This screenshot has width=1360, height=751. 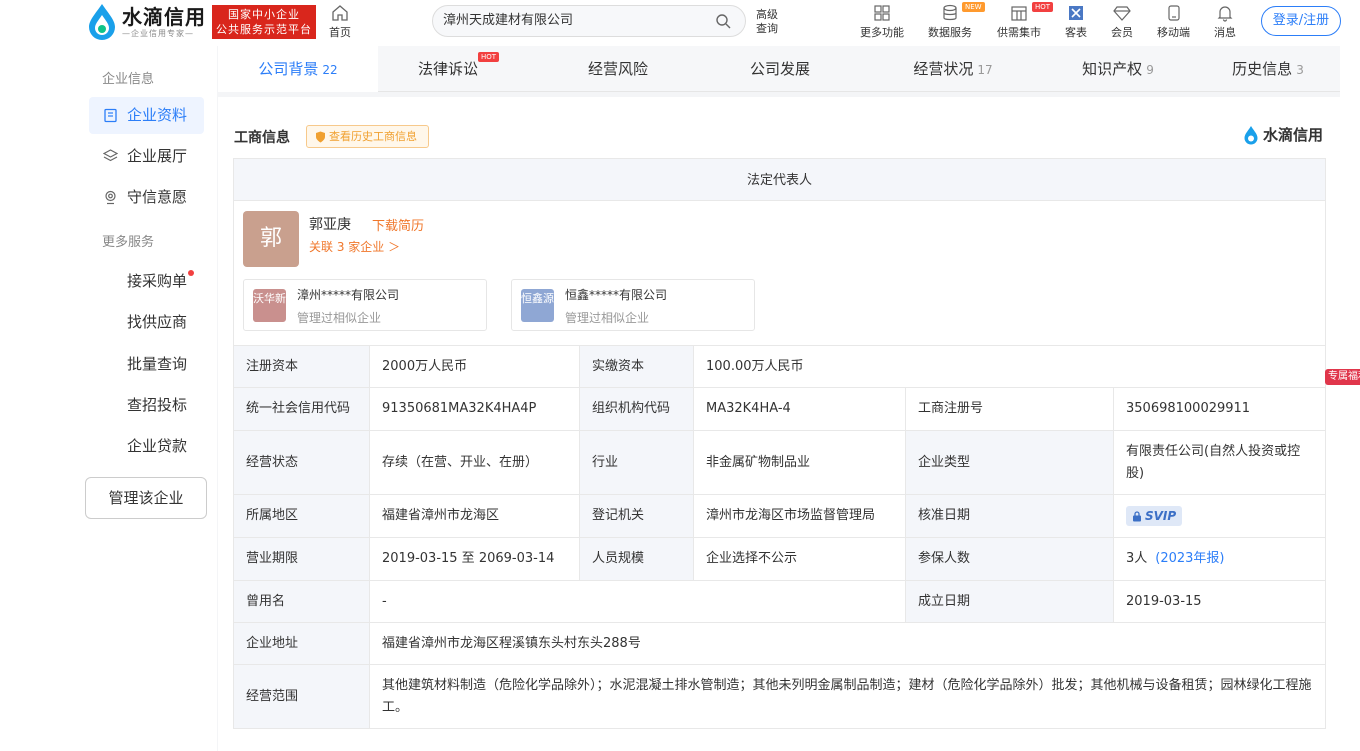 I want to click on download-resume-link: 下载简历, so click(x=398, y=224).